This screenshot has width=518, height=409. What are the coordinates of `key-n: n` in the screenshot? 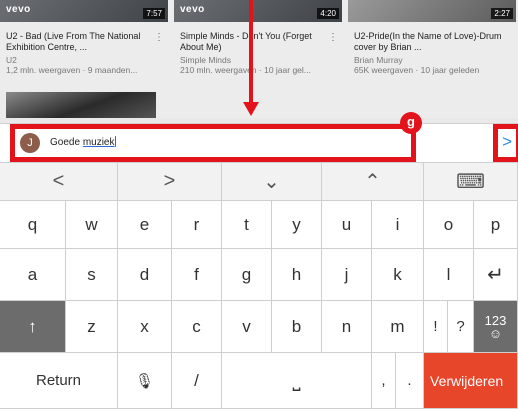 It's located at (347, 327).